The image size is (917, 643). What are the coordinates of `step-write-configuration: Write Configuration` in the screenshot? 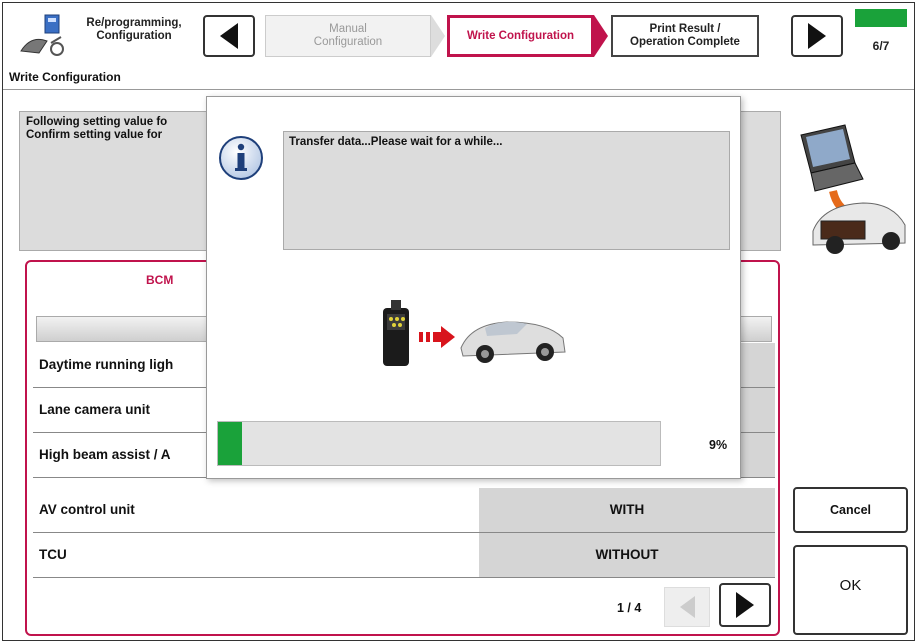 It's located at (520, 36).